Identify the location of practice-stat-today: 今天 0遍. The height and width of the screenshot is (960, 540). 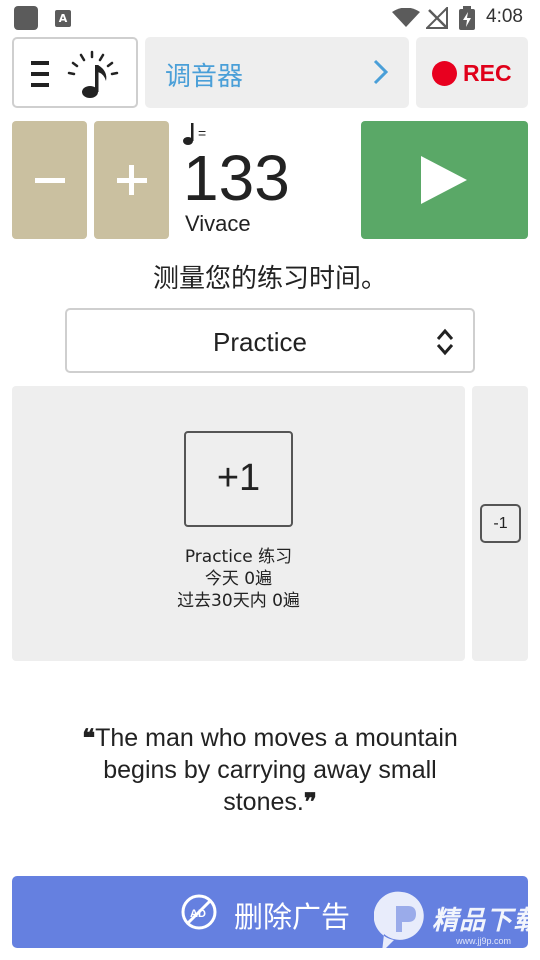
(238, 579).